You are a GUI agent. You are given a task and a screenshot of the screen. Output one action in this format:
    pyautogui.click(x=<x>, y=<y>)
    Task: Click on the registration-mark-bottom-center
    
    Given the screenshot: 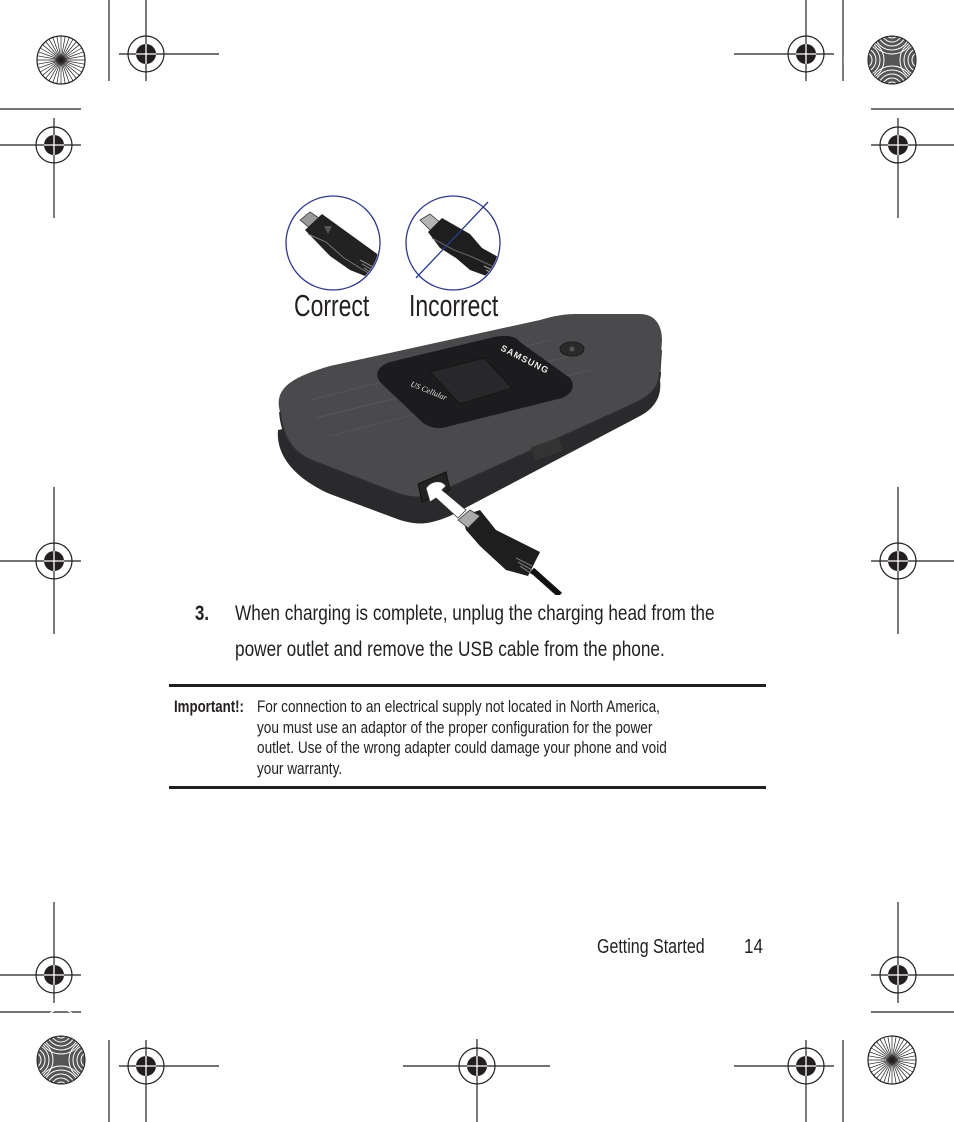 What is the action you would take?
    pyautogui.click(x=476, y=1080)
    